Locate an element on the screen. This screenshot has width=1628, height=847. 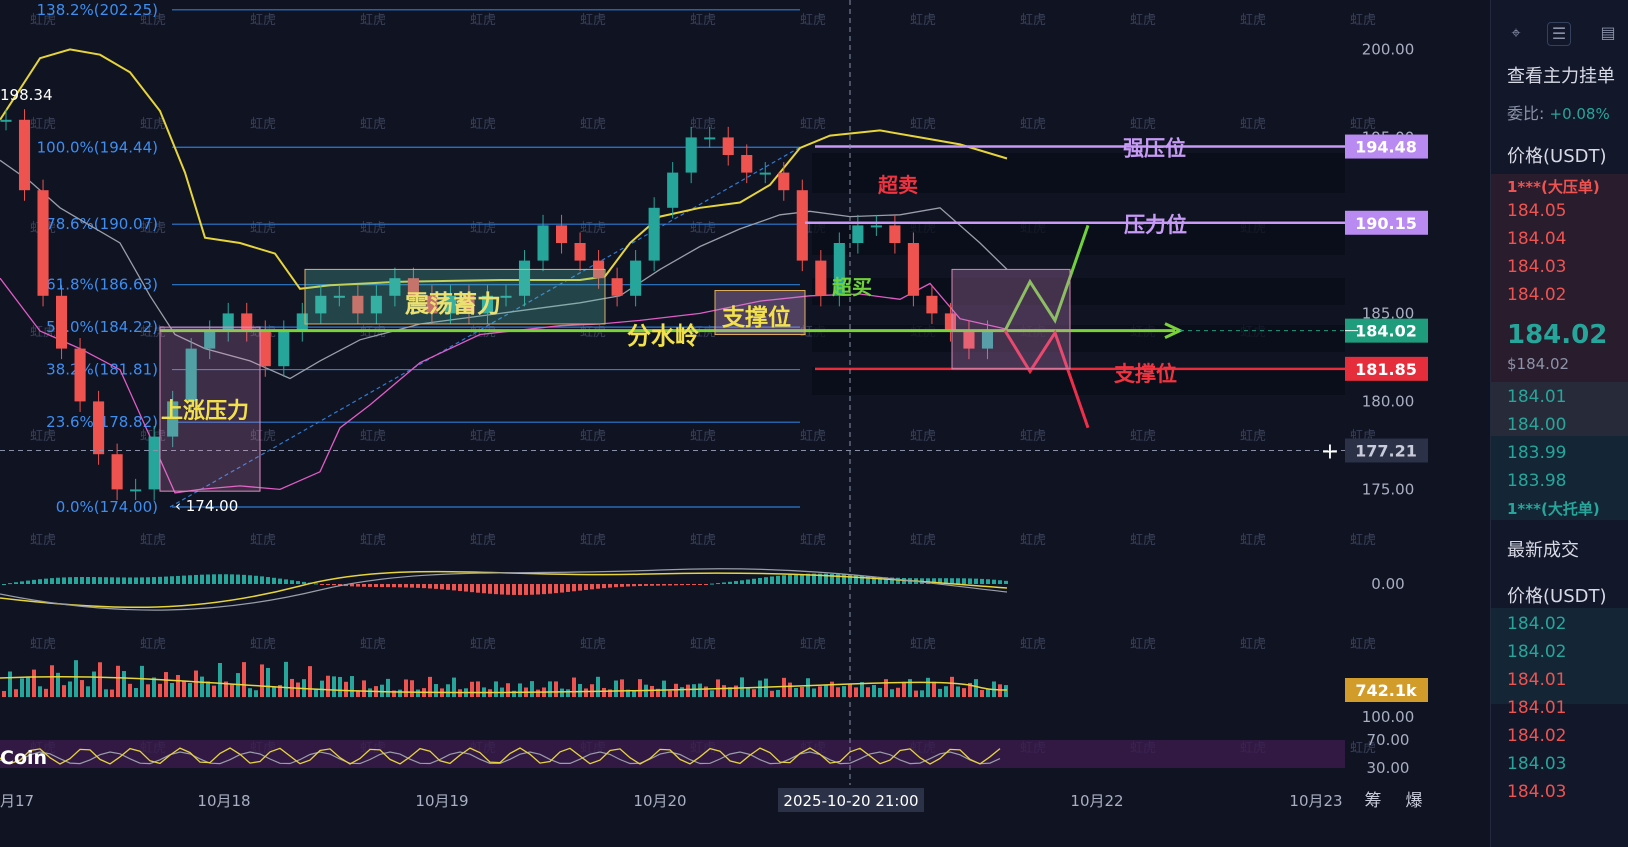
trade-row-6: 184.03 is located at coordinates (1536, 792).